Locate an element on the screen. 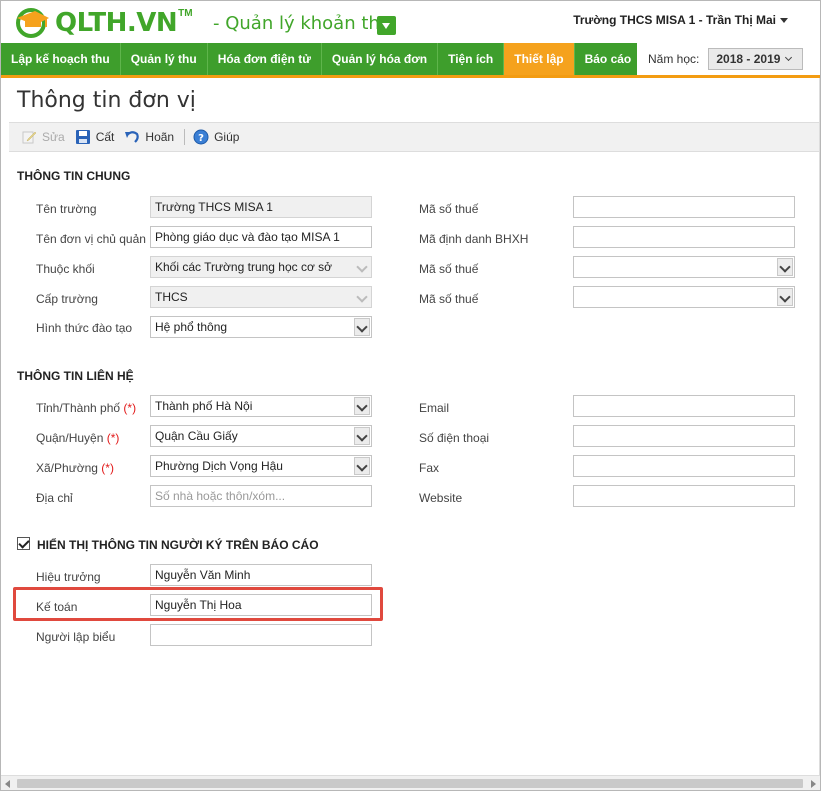 This screenshot has height=791, width=821. level-select: THCS is located at coordinates (261, 297).